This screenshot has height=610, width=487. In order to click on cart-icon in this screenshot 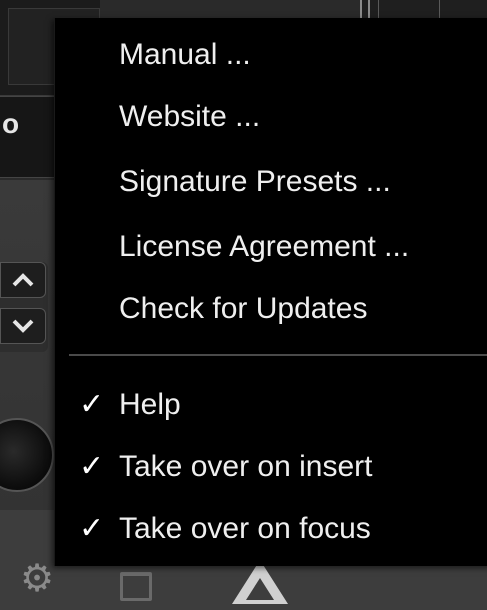, I will do `click(136, 586)`.